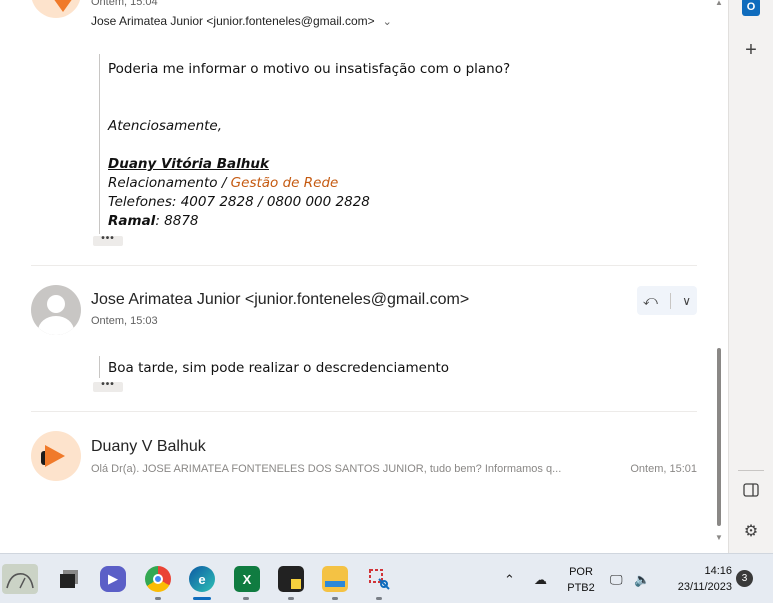 This screenshot has width=773, height=603. I want to click on edge-icon: e, so click(202, 579).